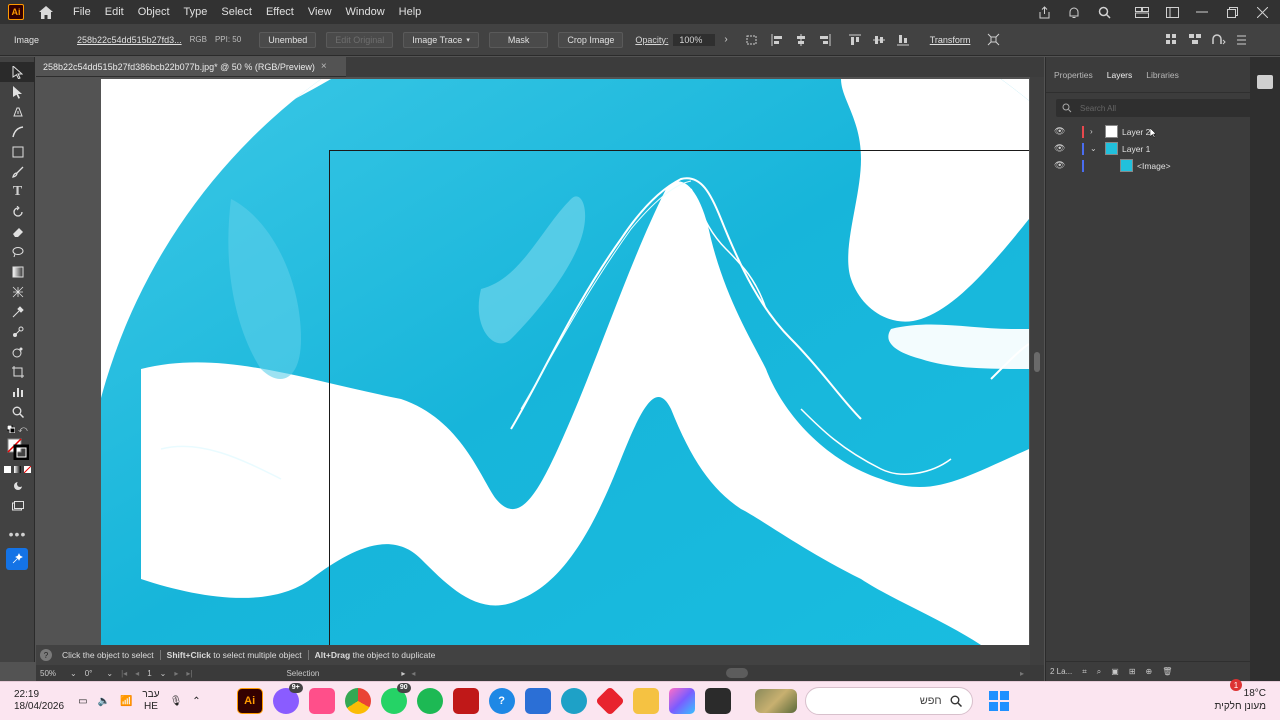 This screenshot has width=1280, height=720. Describe the element at coordinates (753, 40) in the screenshot. I see `align-to-icon` at that location.